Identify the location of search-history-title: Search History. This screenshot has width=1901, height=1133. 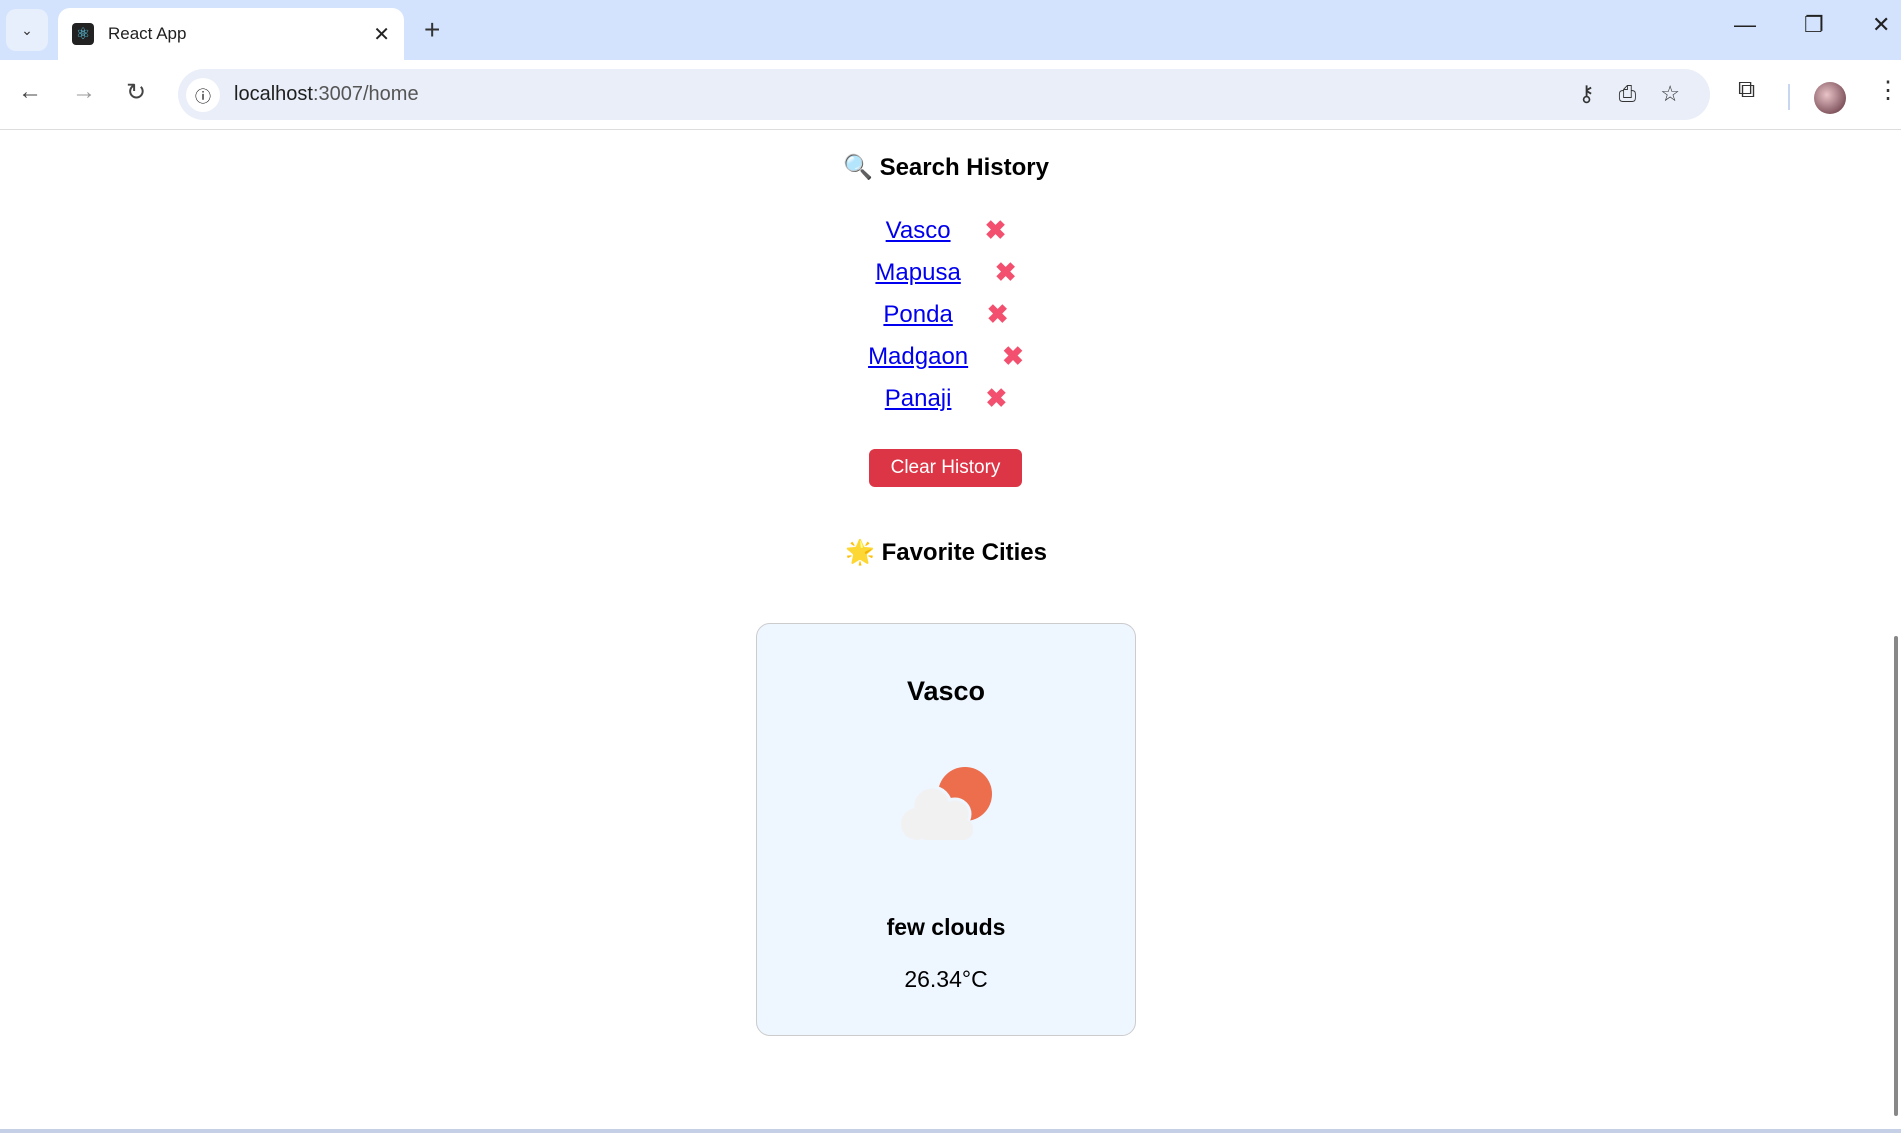
(964, 167).